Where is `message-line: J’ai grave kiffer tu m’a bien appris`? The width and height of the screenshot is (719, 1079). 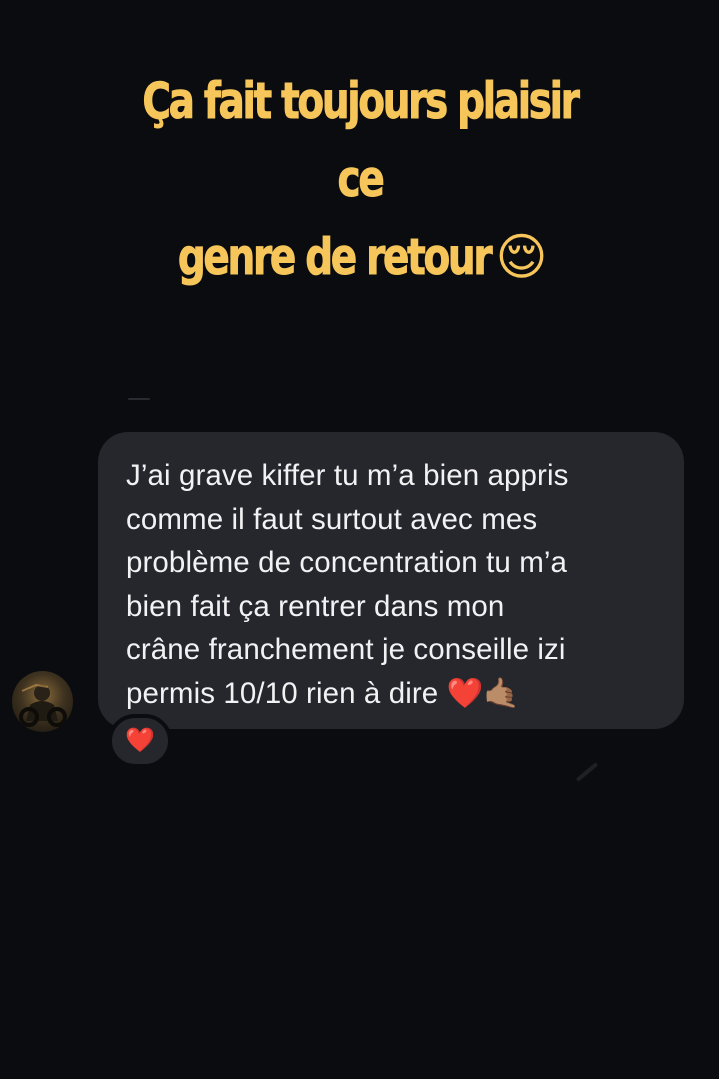
message-line: J’ai grave kiffer tu m’a bien appris is located at coordinates (347, 475).